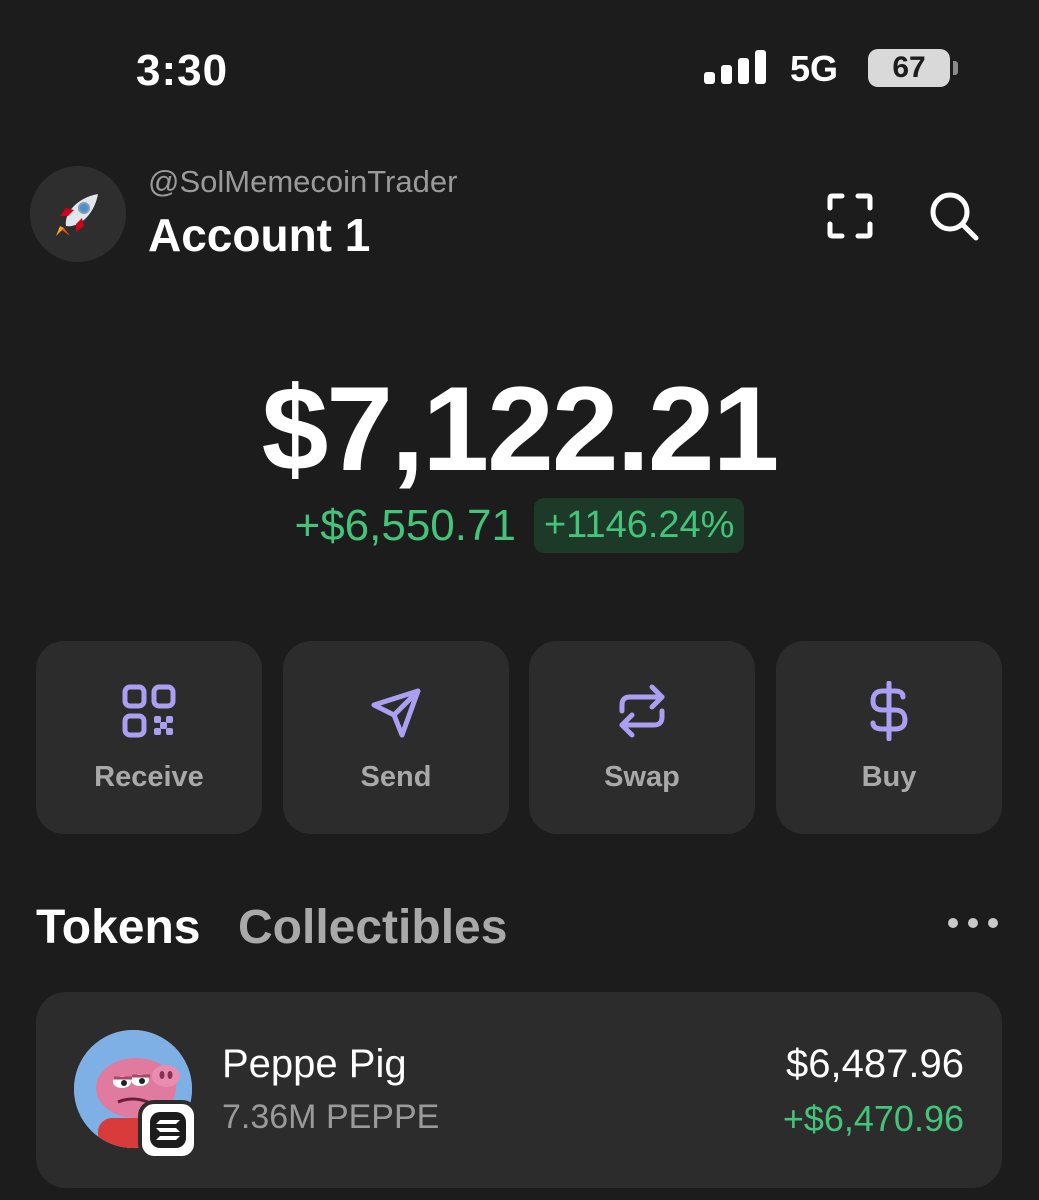 Image resolution: width=1039 pixels, height=1200 pixels. I want to click on total-balance: $7,122.21, so click(520, 429).